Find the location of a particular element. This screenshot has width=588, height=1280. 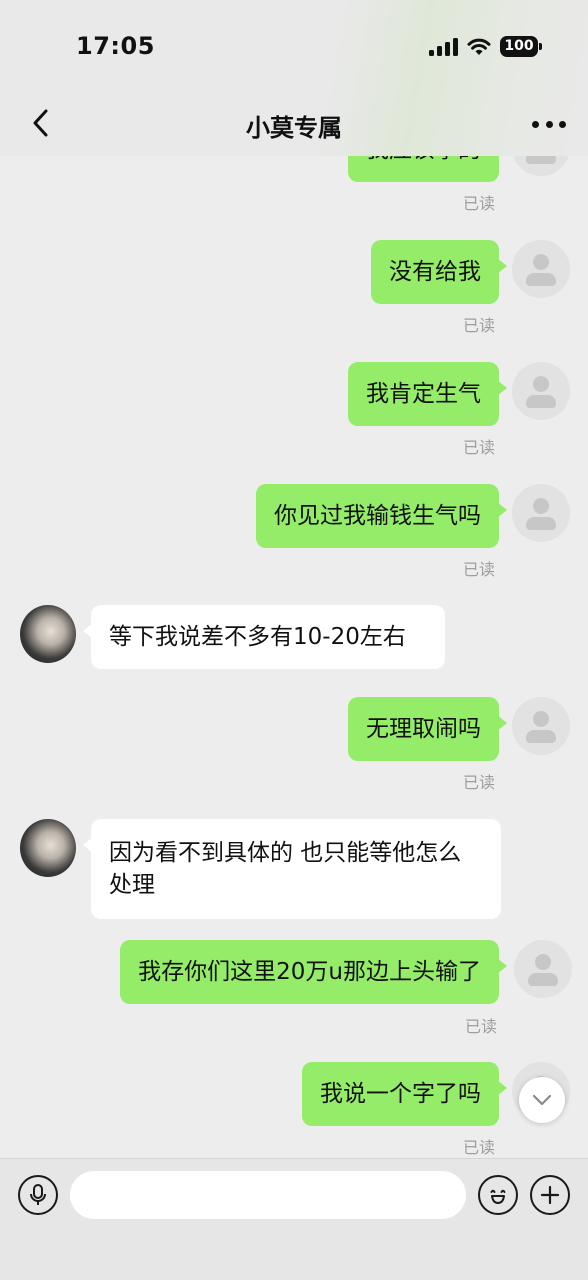

message-bubble-mine: 我说一个字了吗 is located at coordinates (404, 1094).